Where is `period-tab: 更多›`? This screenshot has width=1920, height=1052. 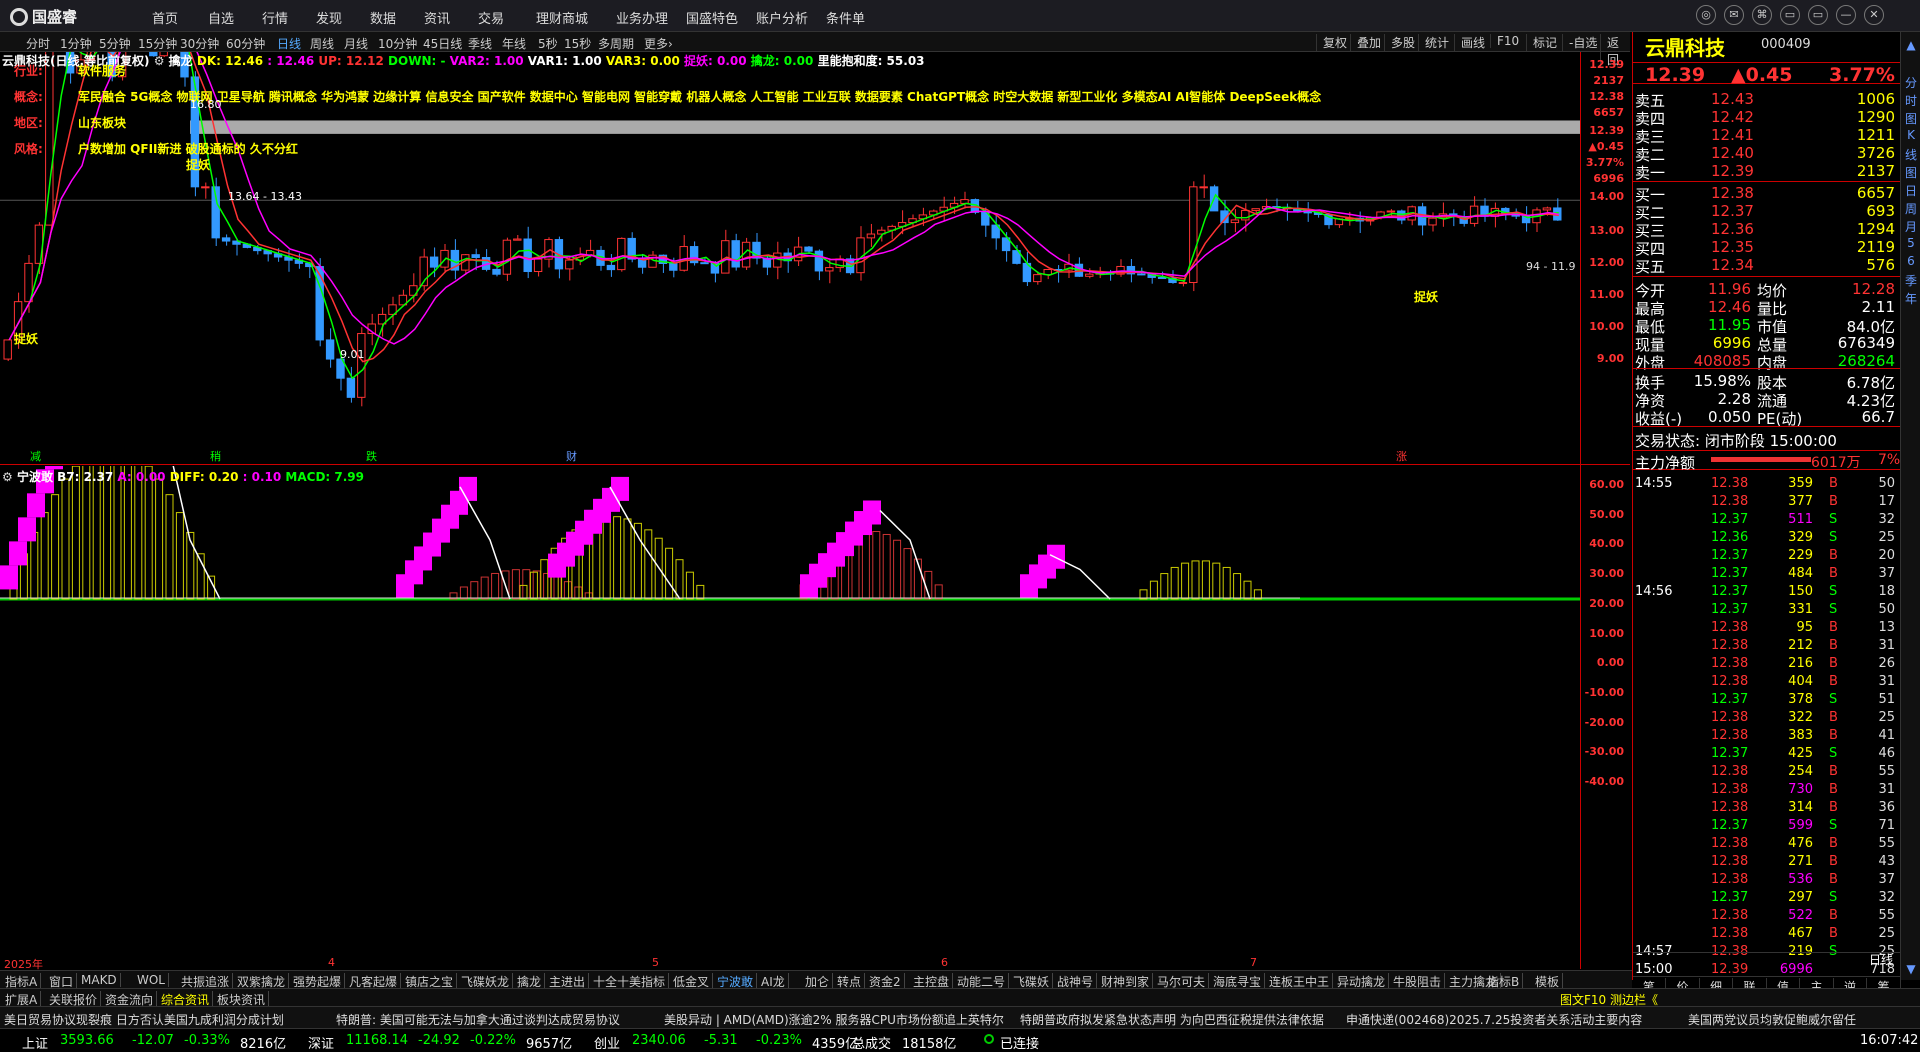
period-tab: 更多› is located at coordinates (658, 43).